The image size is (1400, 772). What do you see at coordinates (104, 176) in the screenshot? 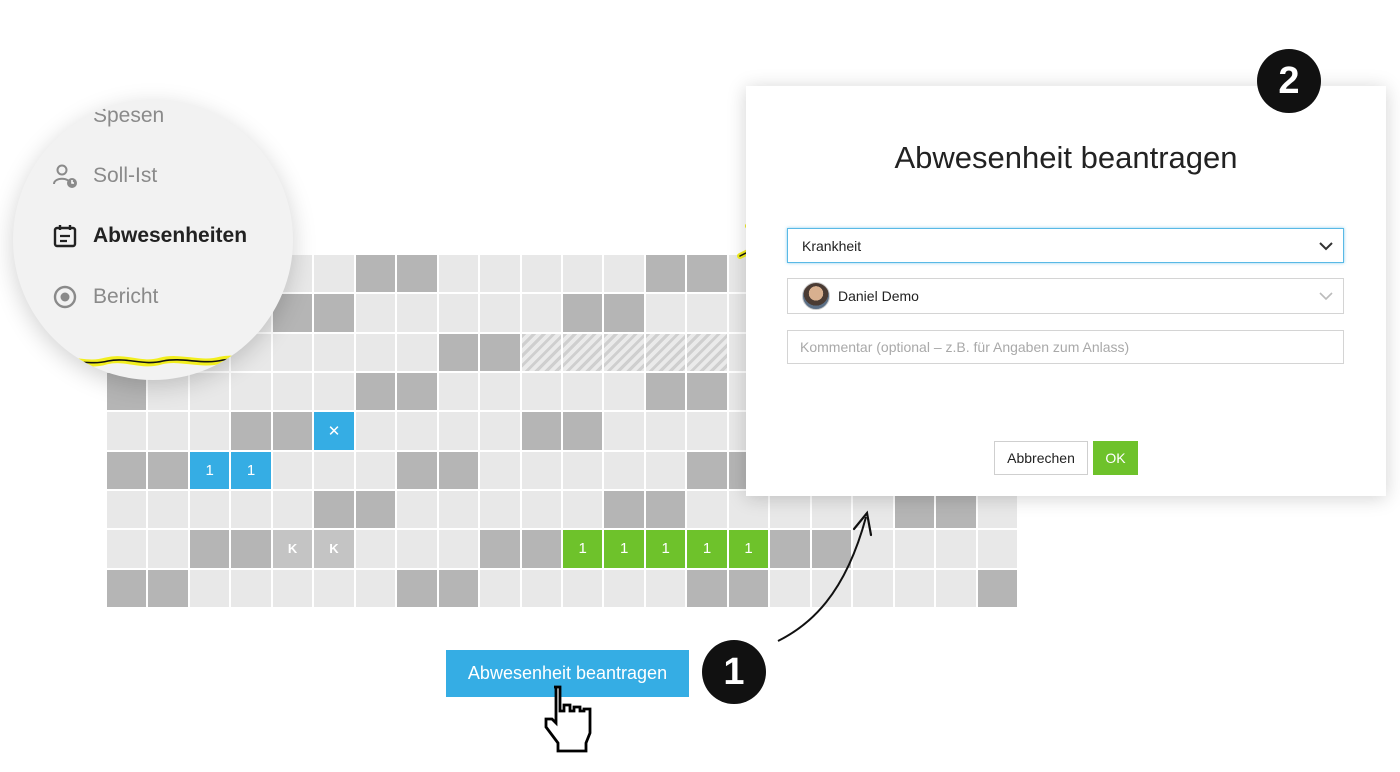
I see `sidebar-item-soll-ist: Soll-Ist` at bounding box center [104, 176].